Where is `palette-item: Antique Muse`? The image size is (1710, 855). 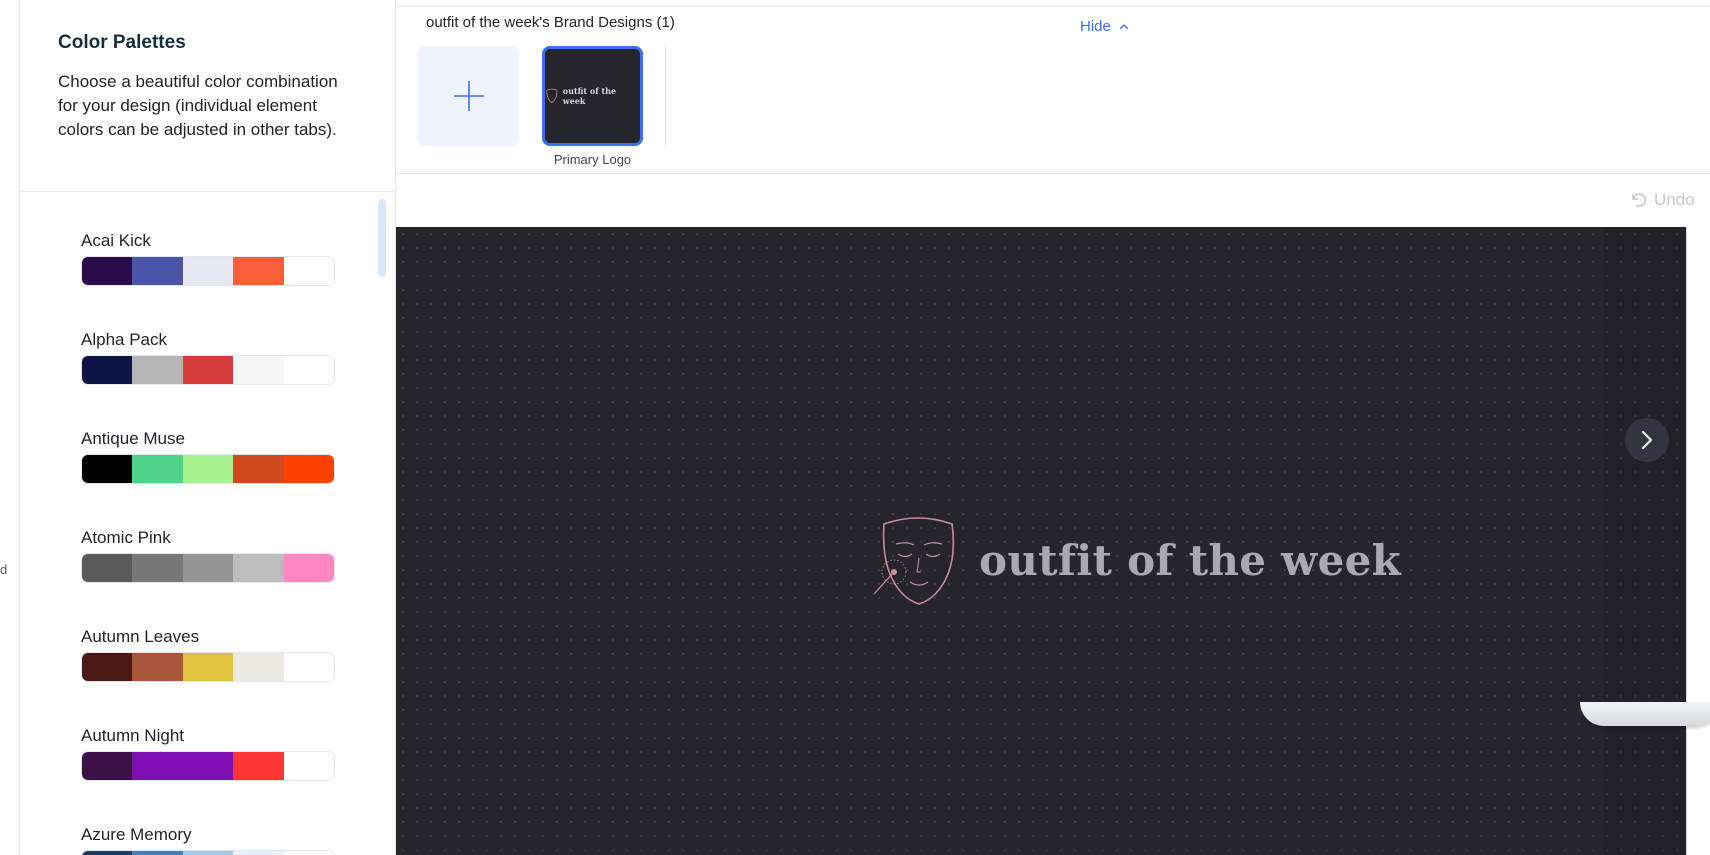 palette-item: Antique Muse is located at coordinates (209, 456).